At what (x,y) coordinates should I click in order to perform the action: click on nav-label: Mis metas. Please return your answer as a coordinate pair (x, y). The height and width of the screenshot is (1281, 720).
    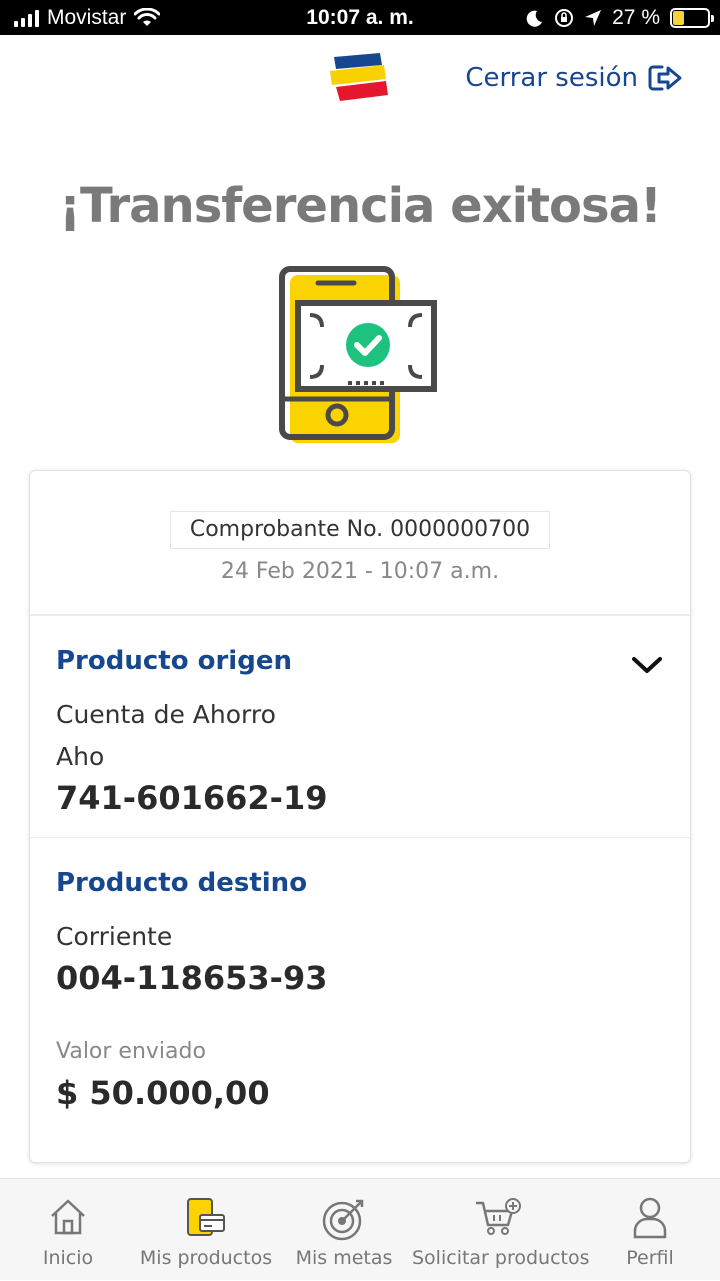
    Looking at the image, I should click on (344, 1258).